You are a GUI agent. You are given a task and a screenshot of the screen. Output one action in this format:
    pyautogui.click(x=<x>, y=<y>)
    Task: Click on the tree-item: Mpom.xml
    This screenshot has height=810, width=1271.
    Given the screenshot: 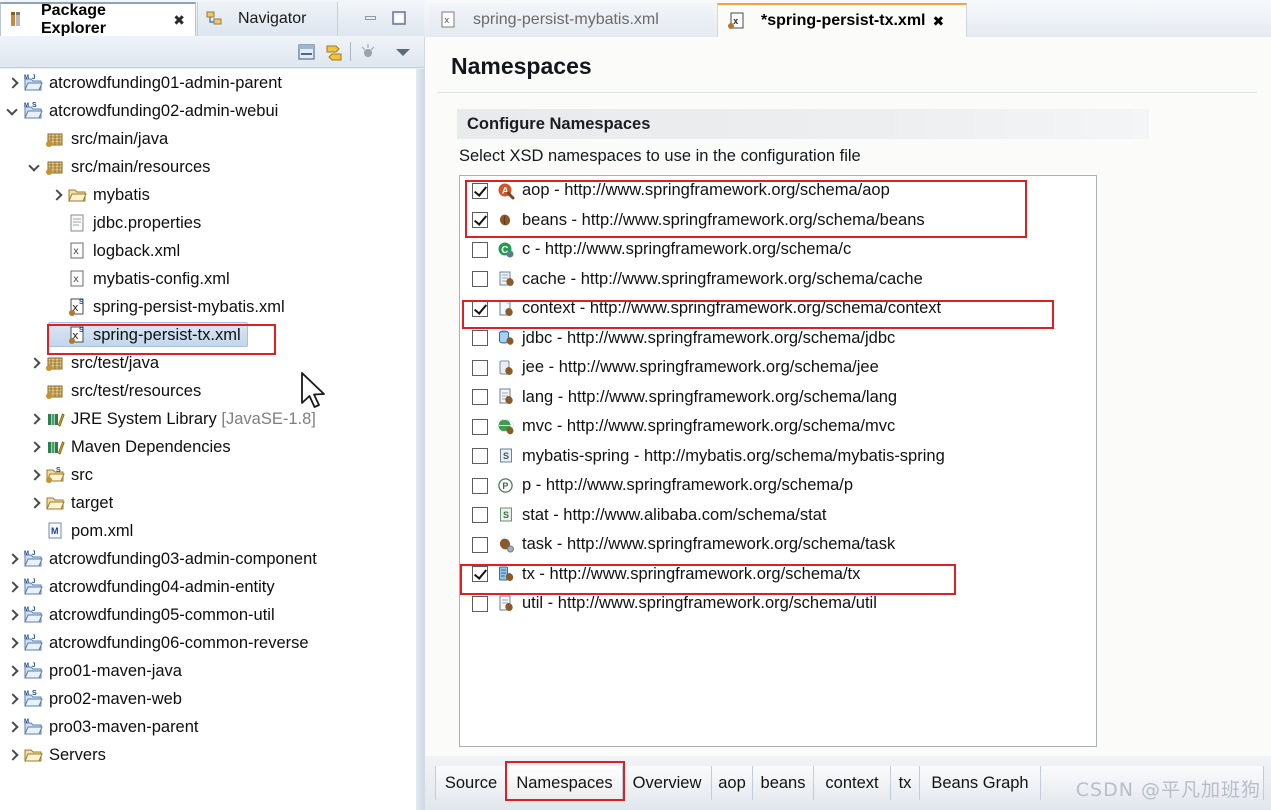 What is the action you would take?
    pyautogui.click(x=208, y=531)
    